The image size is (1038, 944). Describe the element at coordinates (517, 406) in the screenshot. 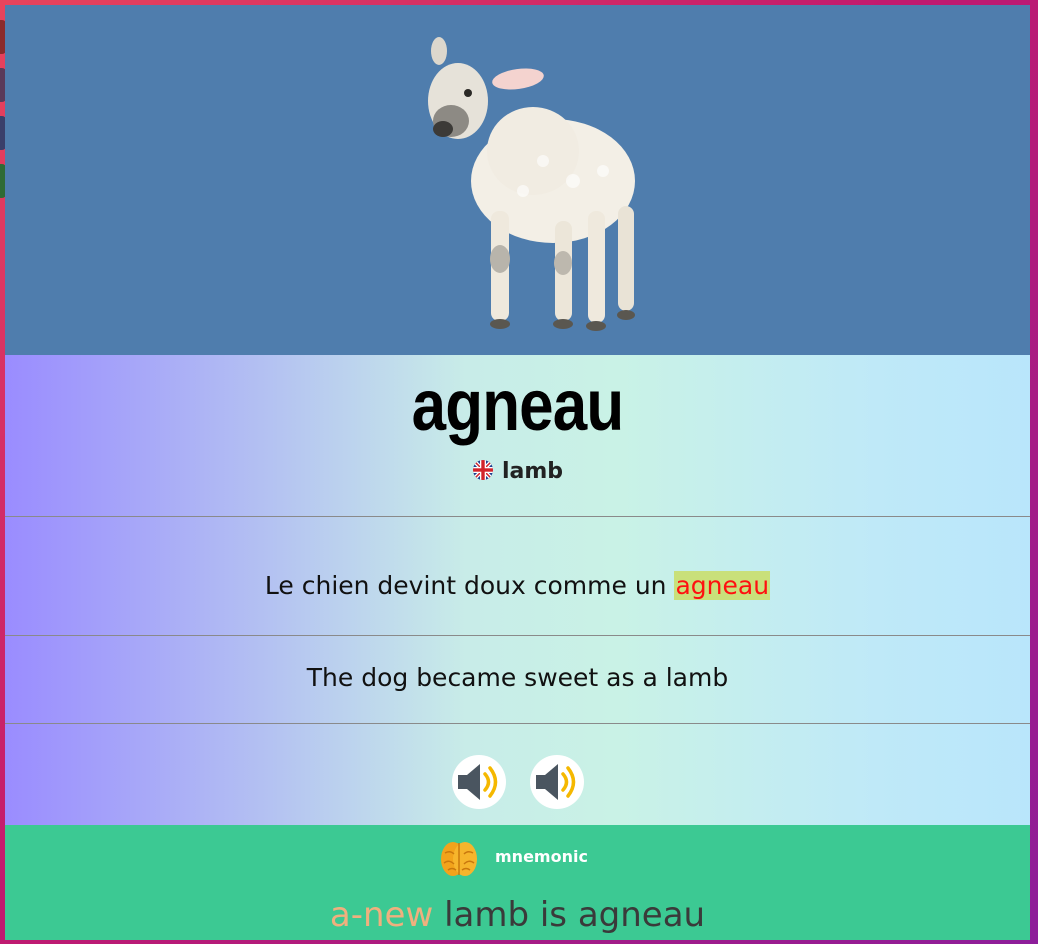

I see `word-title: agneau` at that location.